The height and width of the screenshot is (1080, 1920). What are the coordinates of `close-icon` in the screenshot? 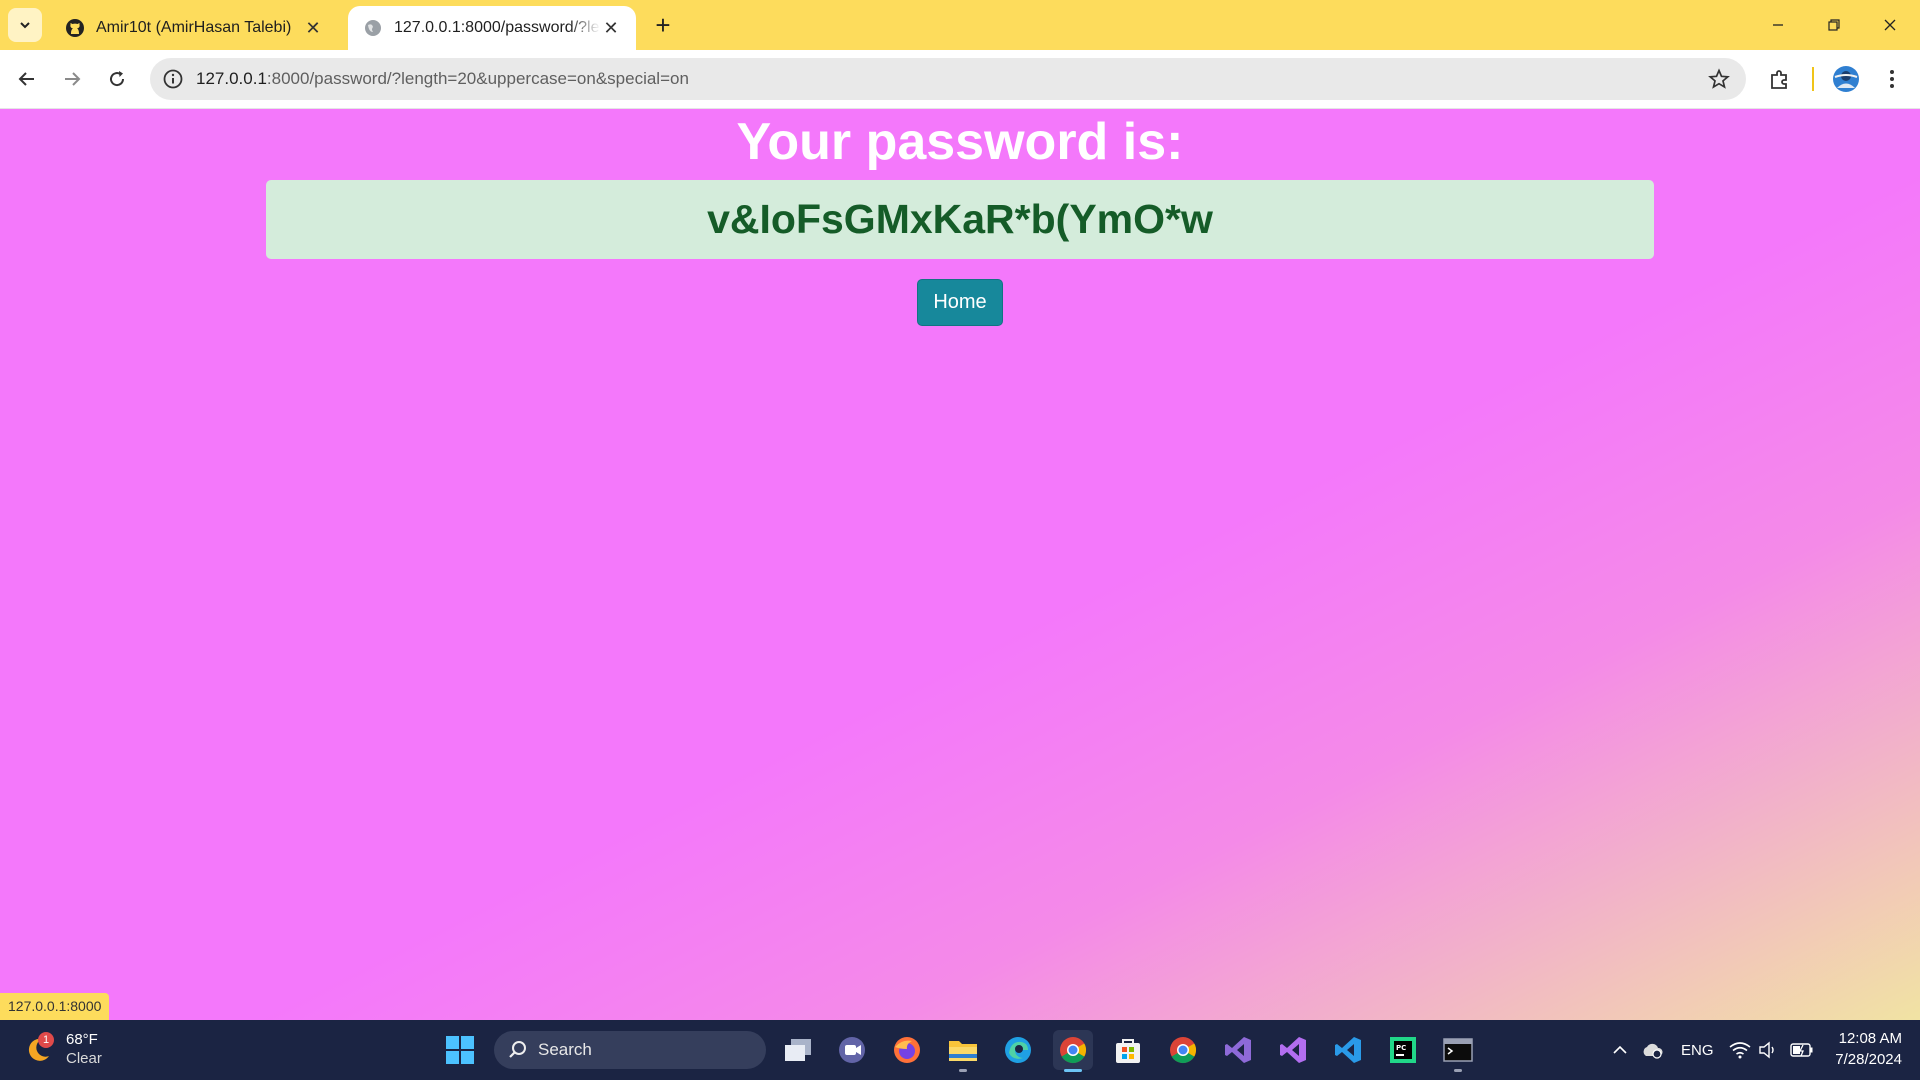 It's located at (1890, 25).